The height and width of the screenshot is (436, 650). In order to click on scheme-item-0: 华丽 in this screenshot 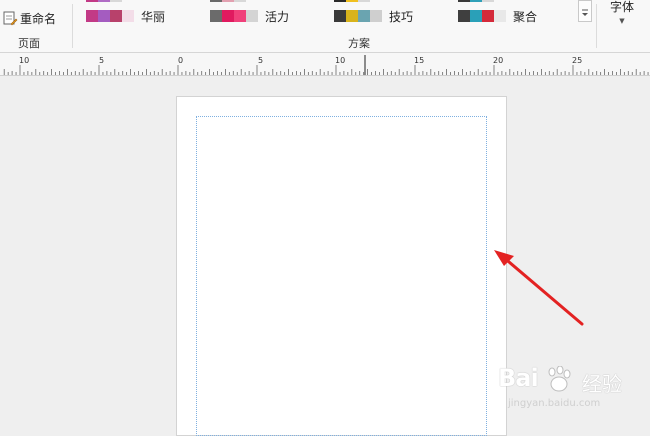, I will do `click(126, 16)`.